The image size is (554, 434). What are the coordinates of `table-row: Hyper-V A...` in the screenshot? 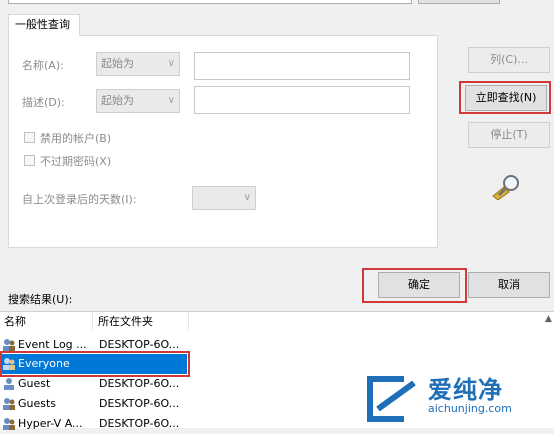 It's located at (46, 424).